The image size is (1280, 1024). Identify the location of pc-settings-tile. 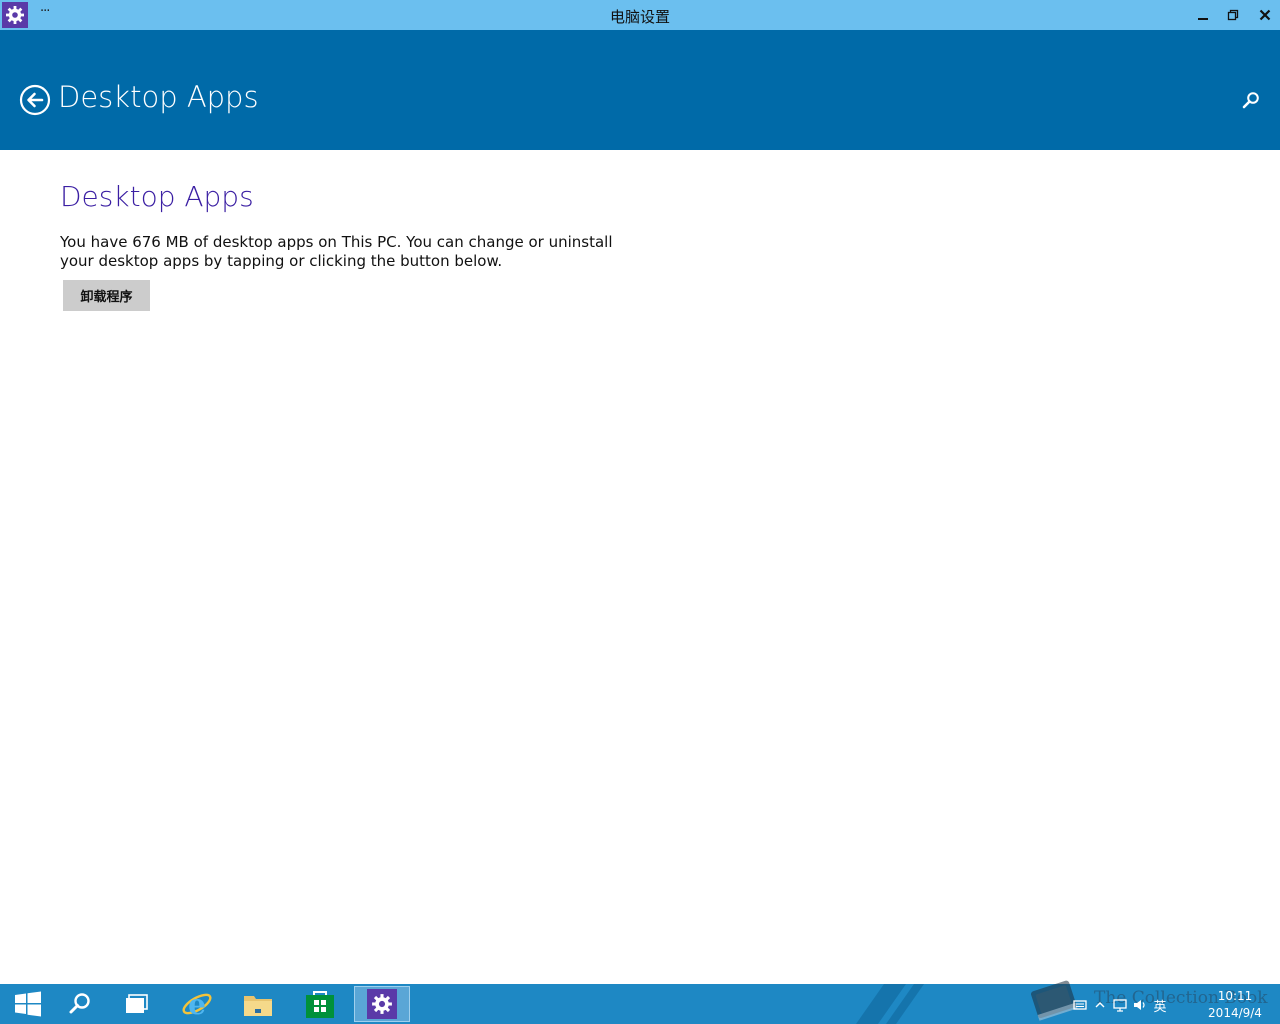
(382, 1004).